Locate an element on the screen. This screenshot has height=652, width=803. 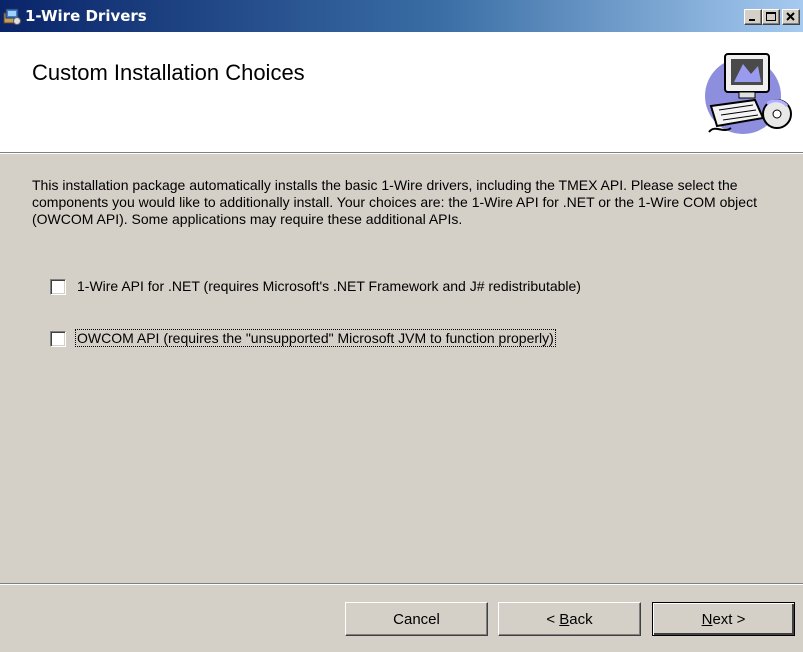
dotnet-api-checkbox is located at coordinates (58, 287).